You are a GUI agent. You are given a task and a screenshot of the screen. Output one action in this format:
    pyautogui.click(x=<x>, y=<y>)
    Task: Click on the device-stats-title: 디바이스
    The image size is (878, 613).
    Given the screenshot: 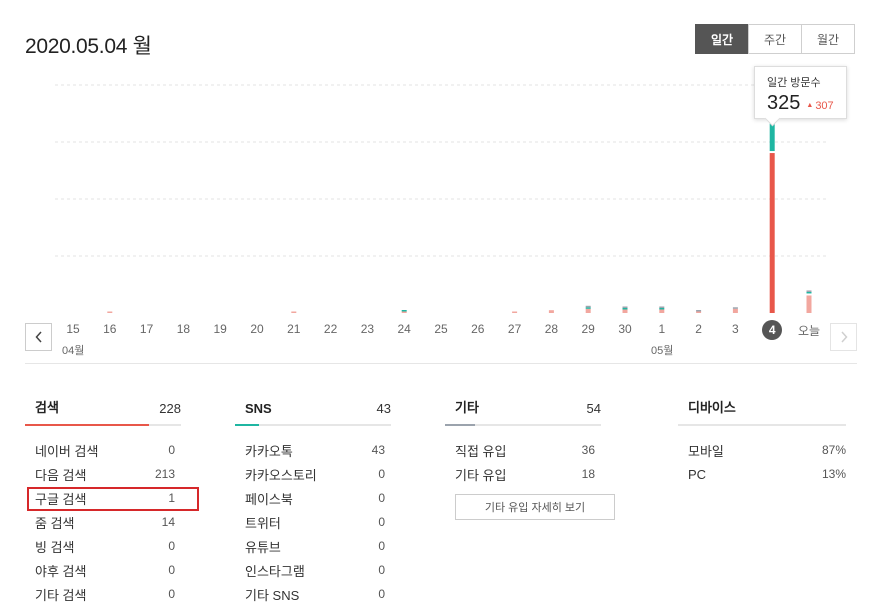 What is the action you would take?
    pyautogui.click(x=712, y=407)
    